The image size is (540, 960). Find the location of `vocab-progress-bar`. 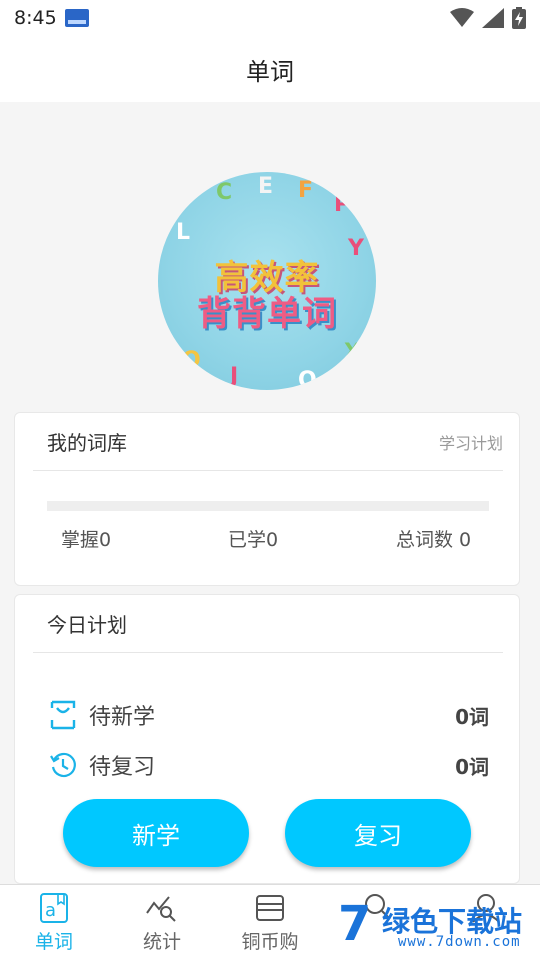

vocab-progress-bar is located at coordinates (268, 506).